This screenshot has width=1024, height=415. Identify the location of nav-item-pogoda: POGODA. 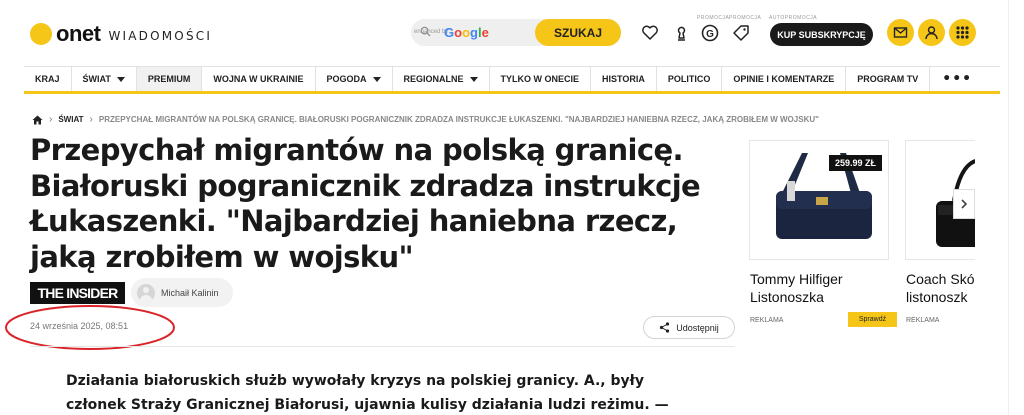
(354, 79).